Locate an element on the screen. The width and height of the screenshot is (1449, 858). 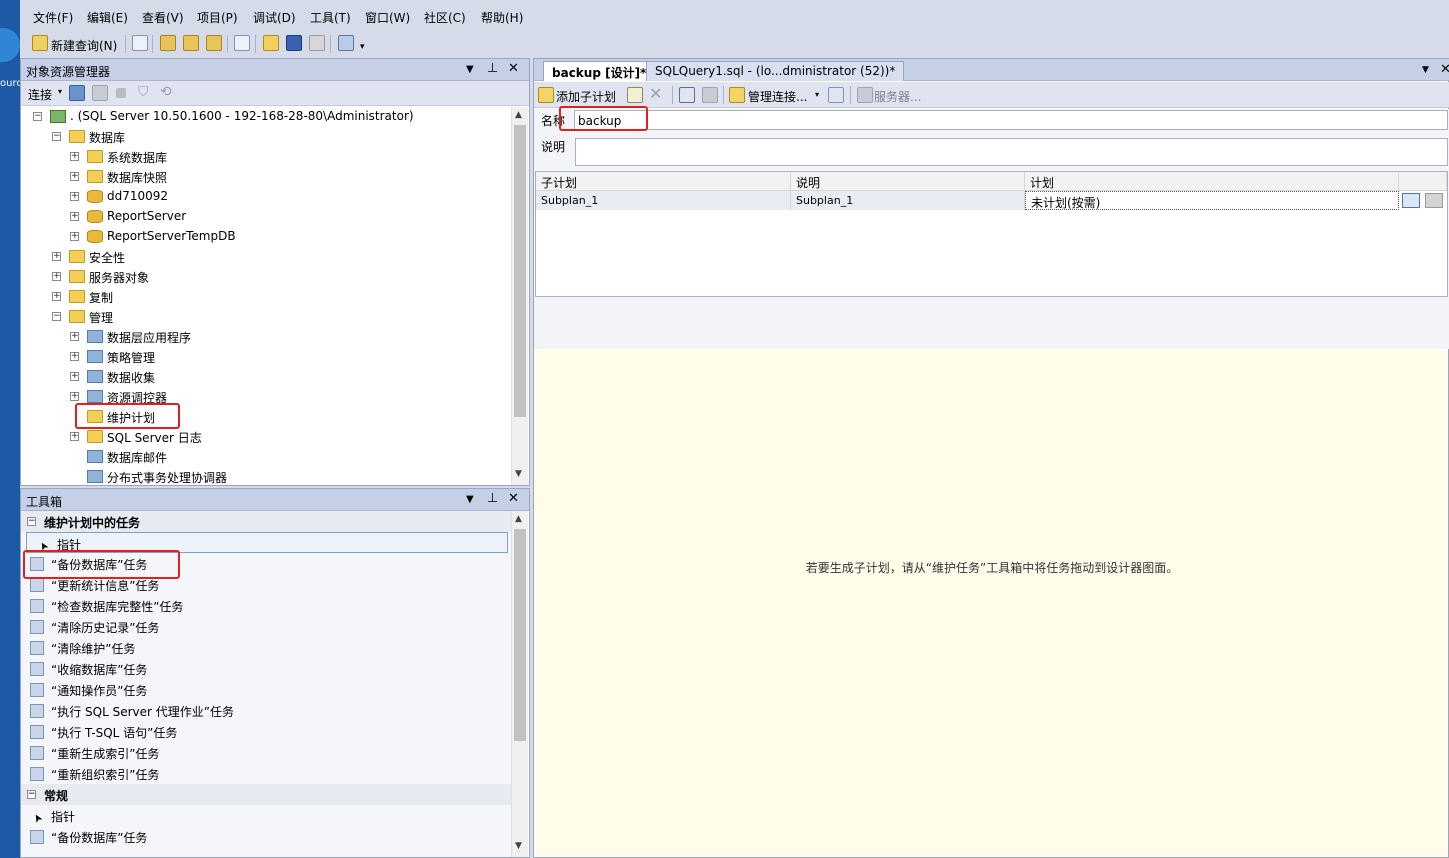
close-document-icon: ✕ is located at coordinates (1444, 69).